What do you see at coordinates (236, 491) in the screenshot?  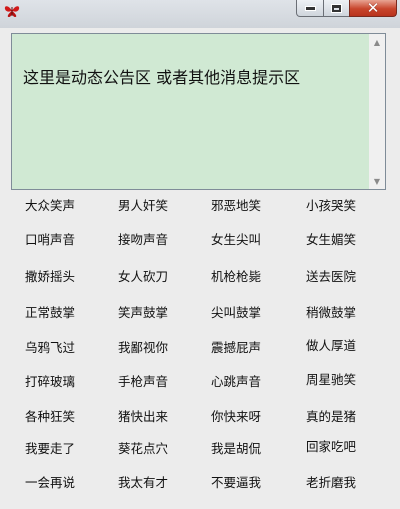 I see `sound-button: 不要逼我` at bounding box center [236, 491].